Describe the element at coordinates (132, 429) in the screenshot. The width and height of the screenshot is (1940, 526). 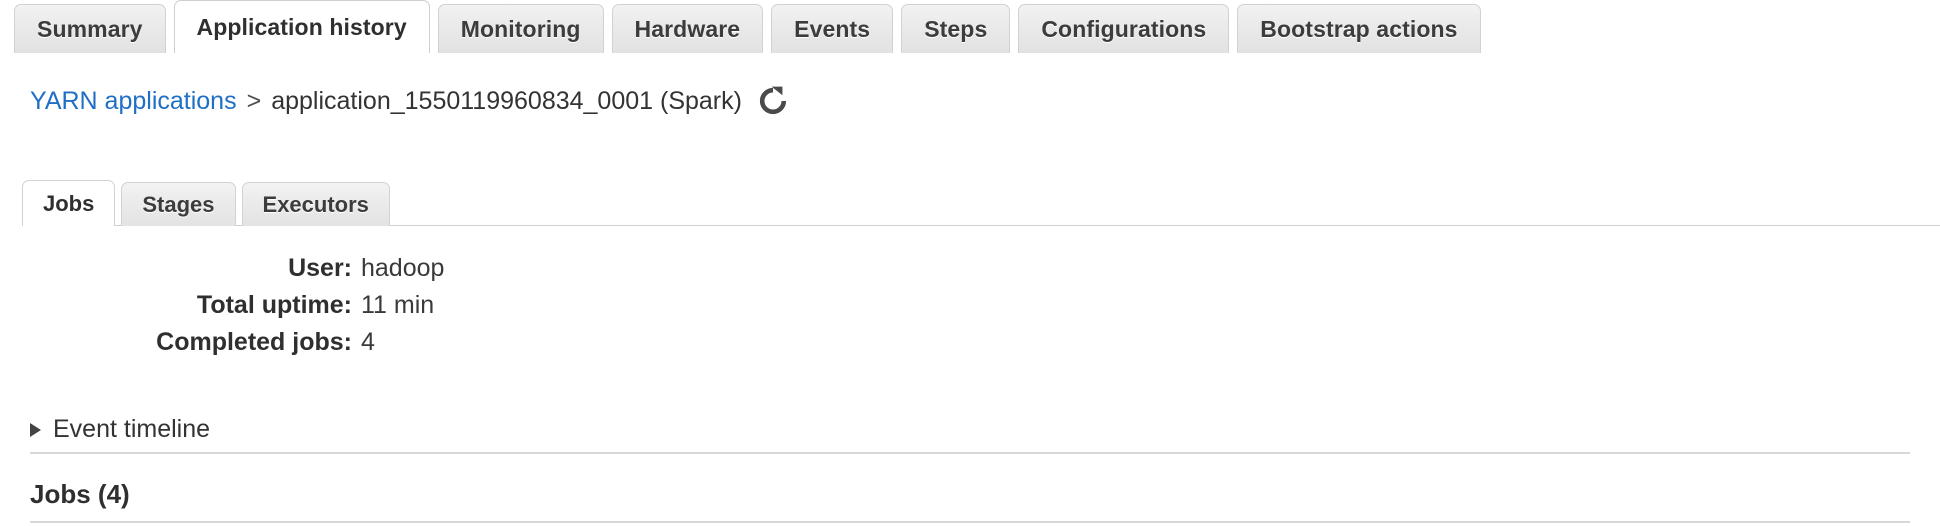
I see `event-timeline-label: Event timeline` at that location.